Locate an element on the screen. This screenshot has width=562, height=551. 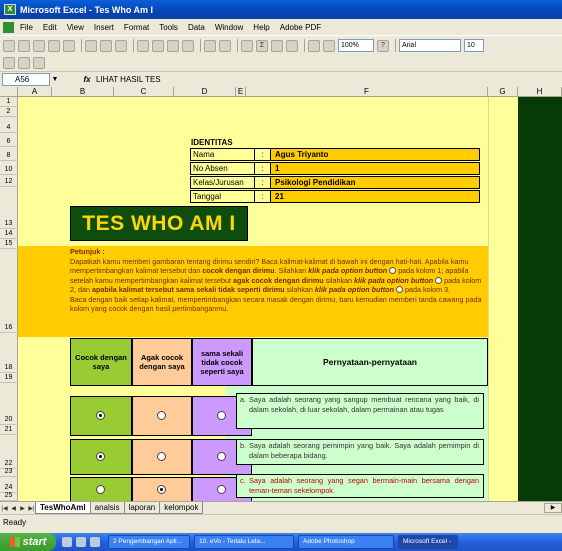
row-header: 13 is located at coordinates (9, 208).